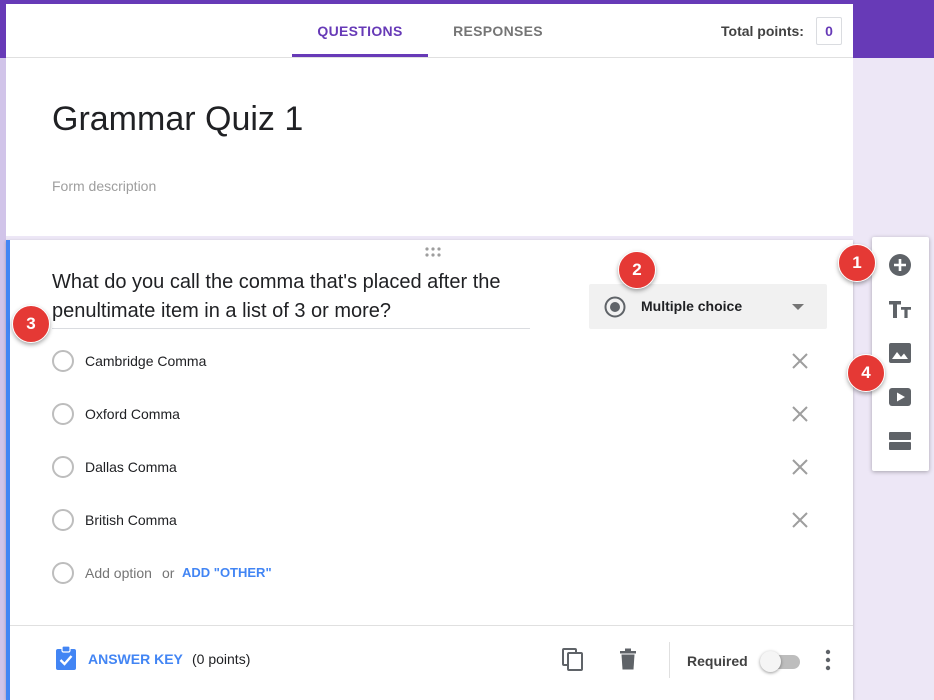 This screenshot has width=934, height=700. I want to click on option-row: British Comma, so click(437, 520).